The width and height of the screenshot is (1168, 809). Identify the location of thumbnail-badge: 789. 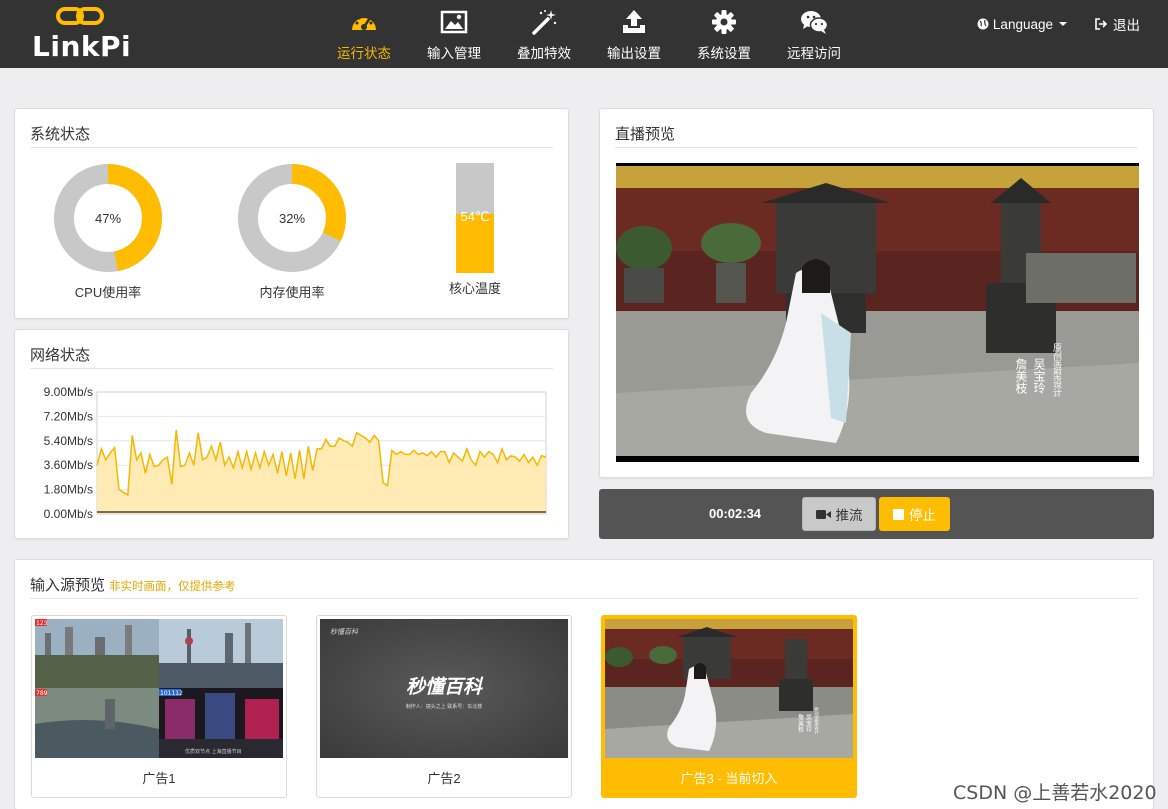
(42, 693).